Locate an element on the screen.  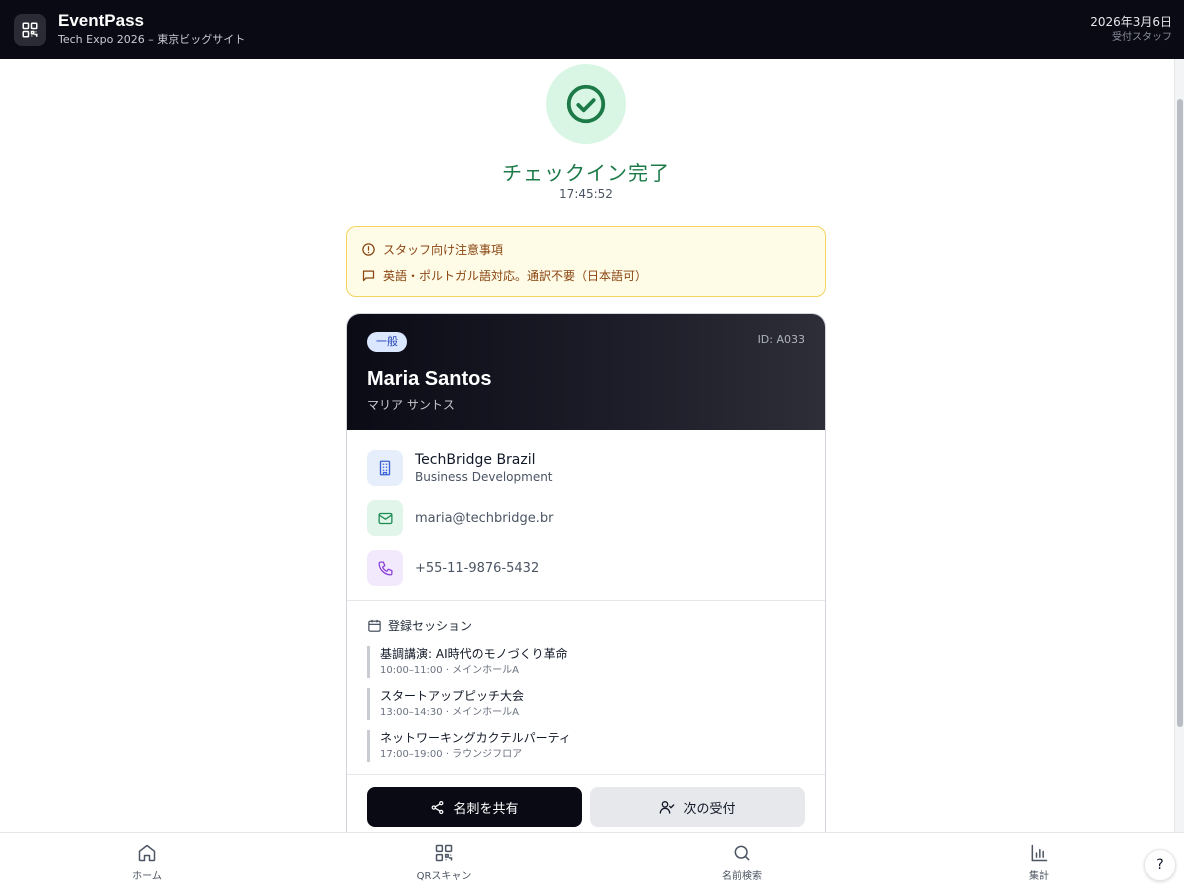
session-meta: 17:00–19:00 · ラウンジフロア is located at coordinates (451, 754).